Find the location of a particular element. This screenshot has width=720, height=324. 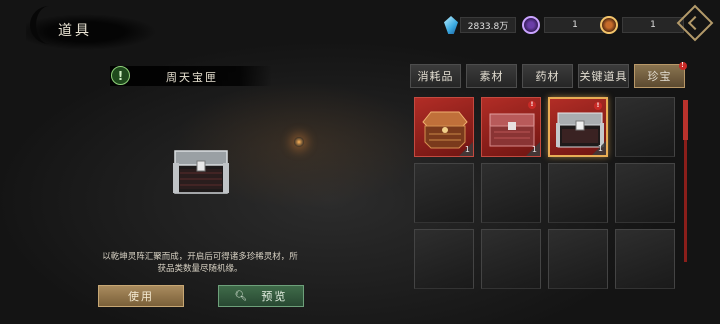

tab-materials-label: 素材 is located at coordinates (491, 76).